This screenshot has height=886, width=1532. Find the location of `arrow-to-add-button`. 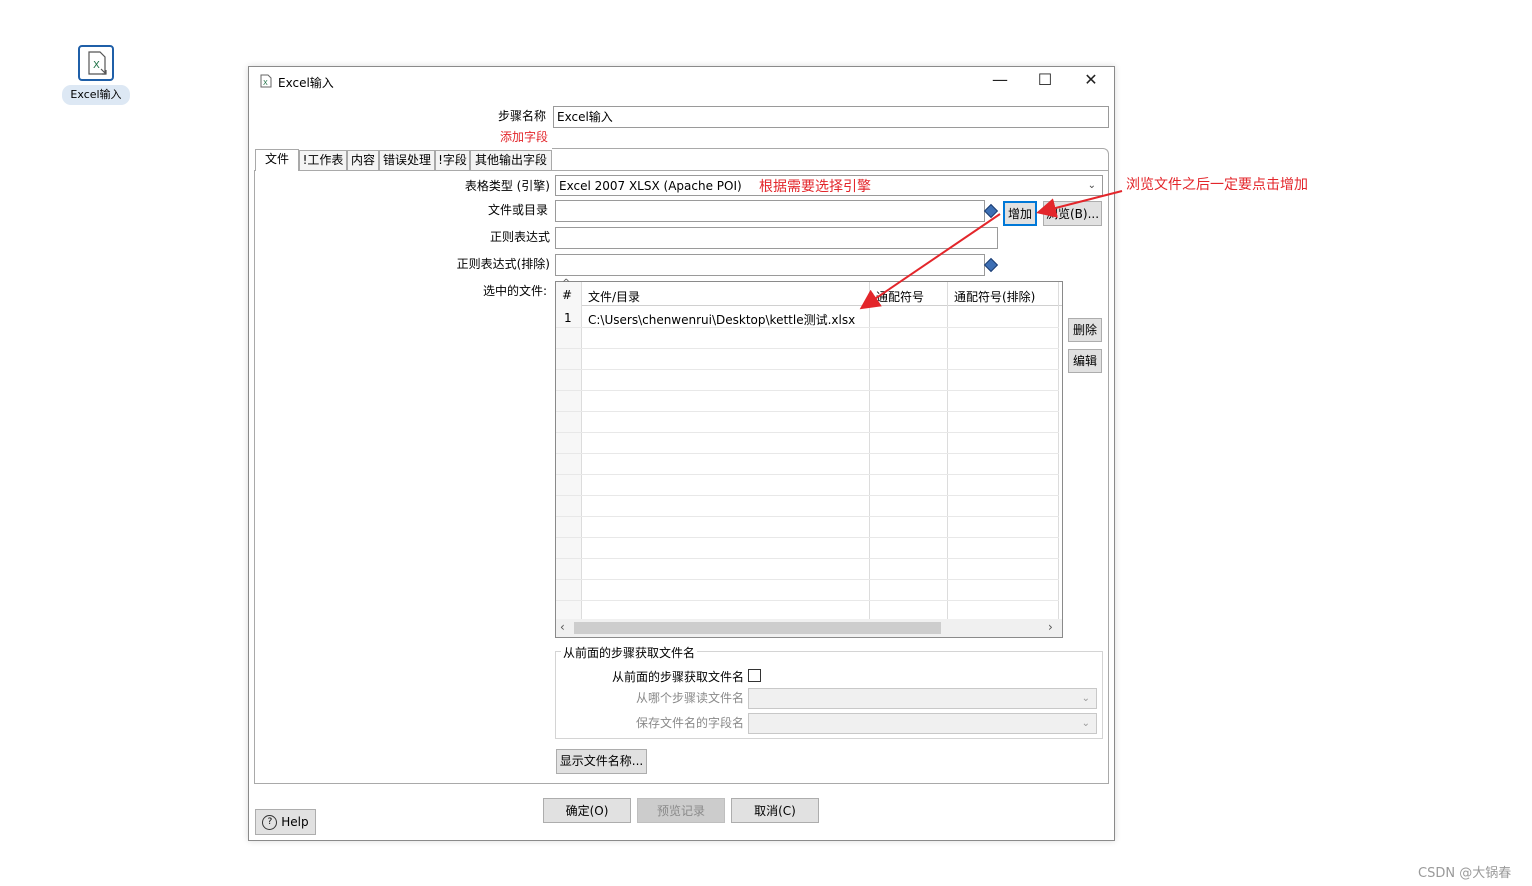

arrow-to-add-button is located at coordinates (1079, 204).